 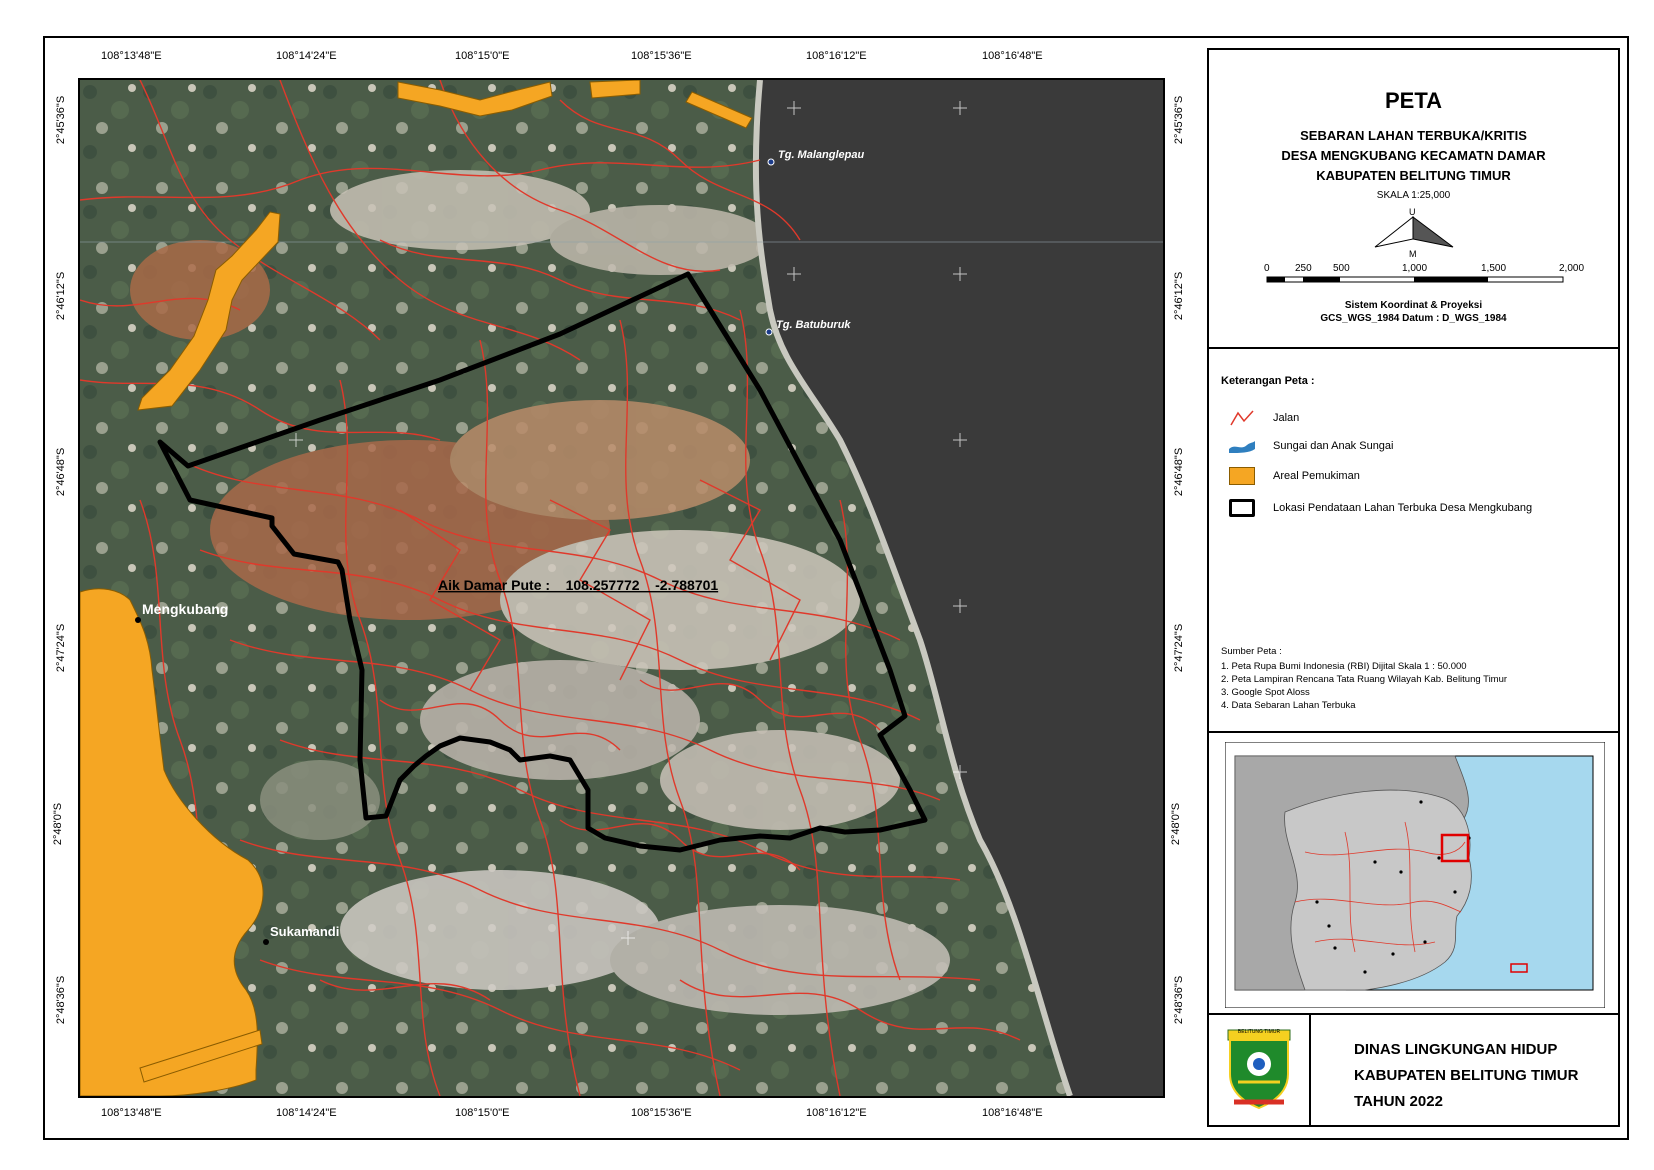 I want to click on scale-tick-2000: 2,000, so click(x=1571, y=268).